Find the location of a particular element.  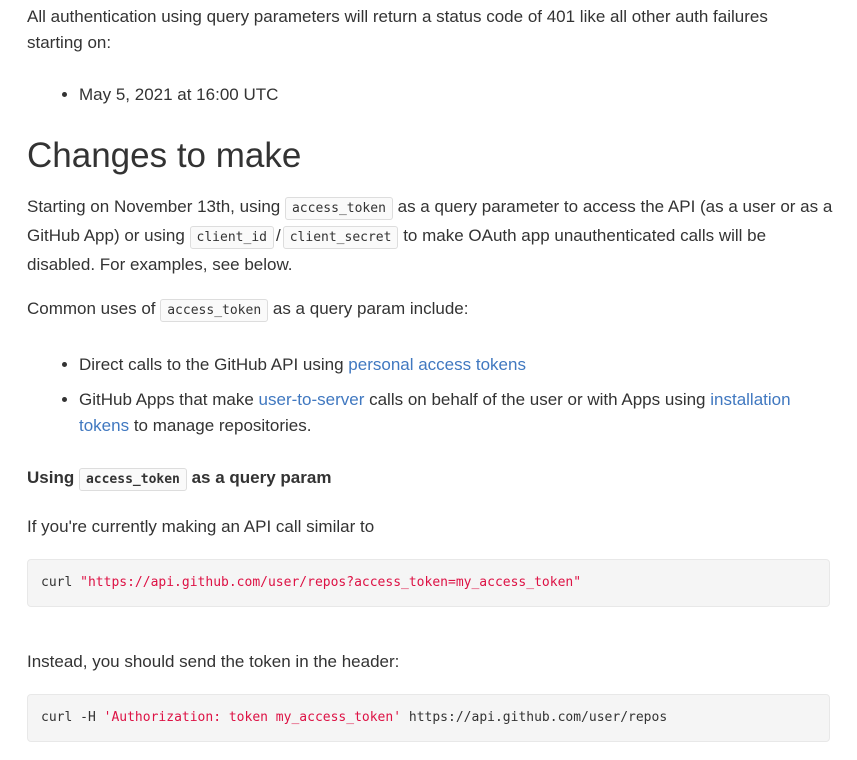

code-command: curl is located at coordinates (61, 582).